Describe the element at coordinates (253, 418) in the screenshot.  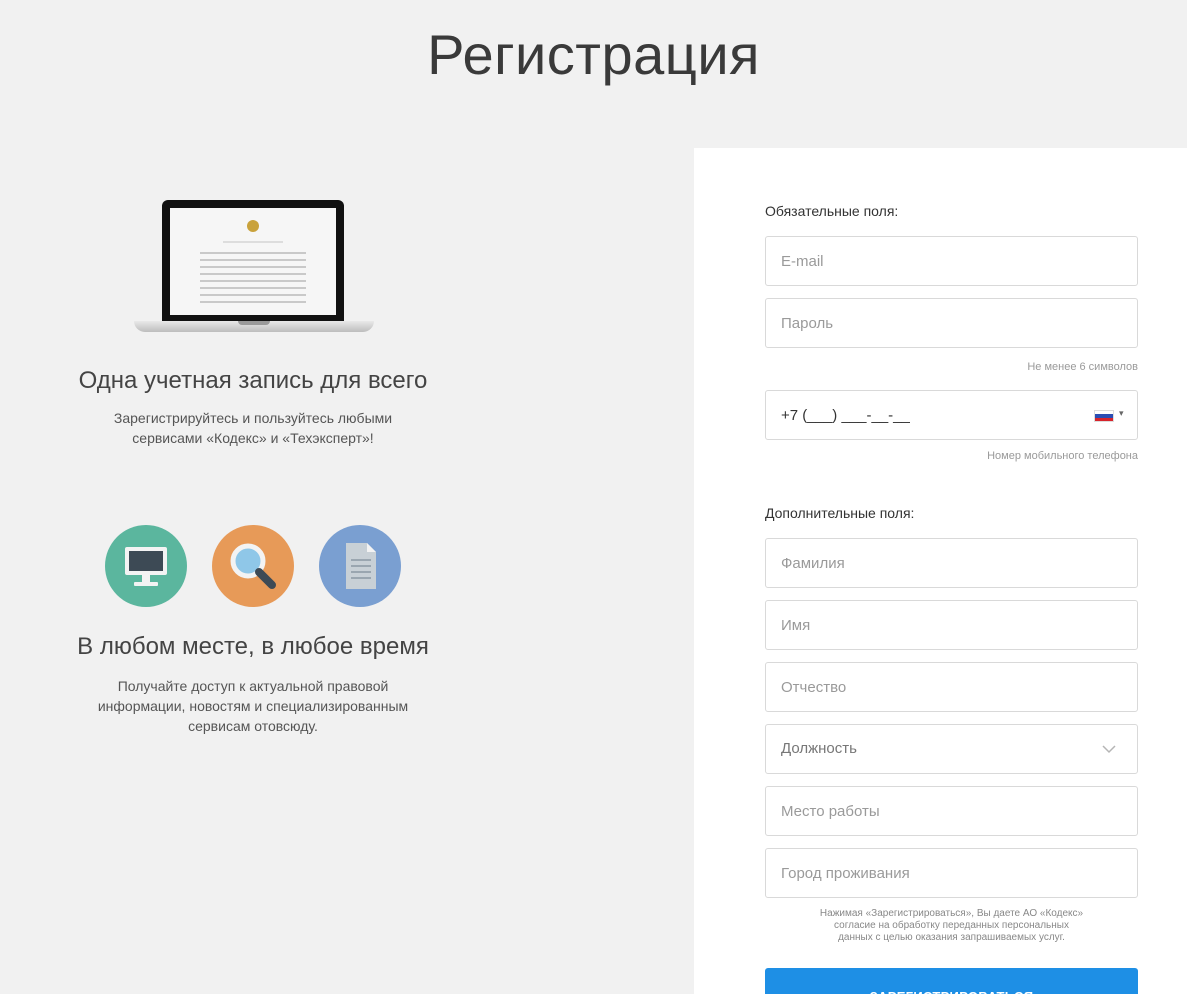
I see `promo-text-line: Зарегистрируйтесь и пользуйтесь любыми` at that location.